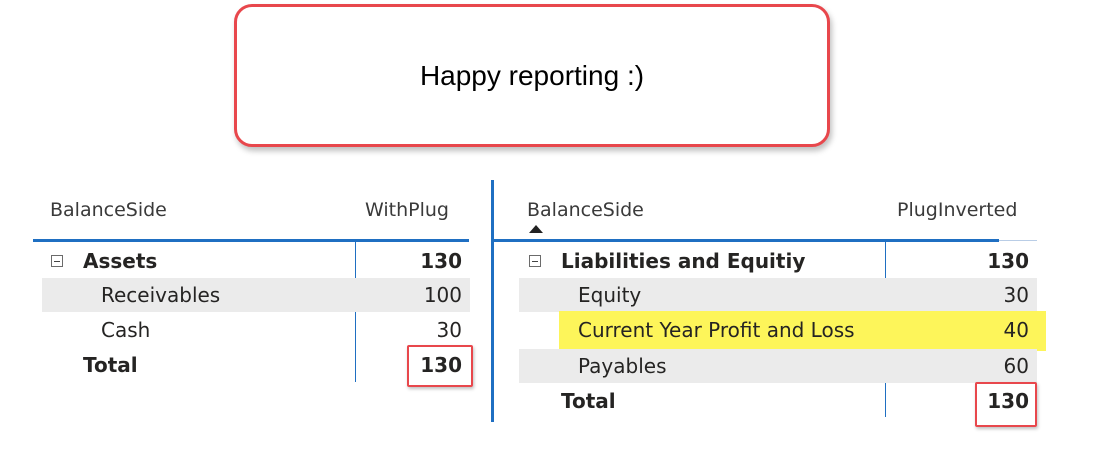  What do you see at coordinates (492, 301) in the screenshot?
I see `table-divider` at bounding box center [492, 301].